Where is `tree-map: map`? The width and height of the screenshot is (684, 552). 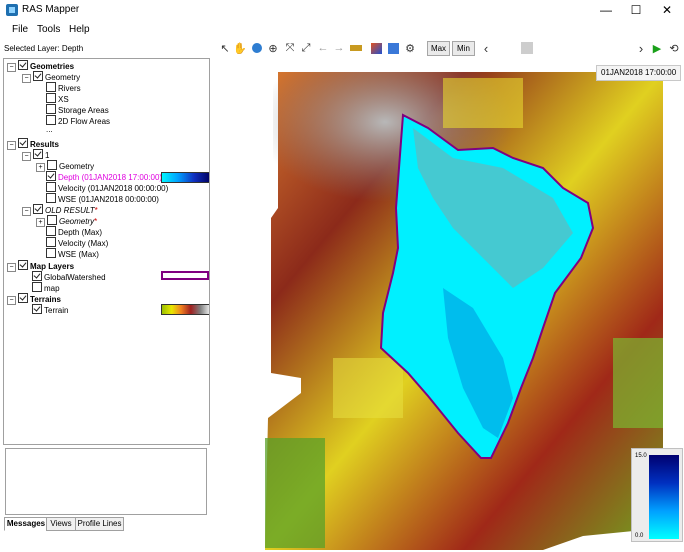 tree-map: map is located at coordinates (46, 287).